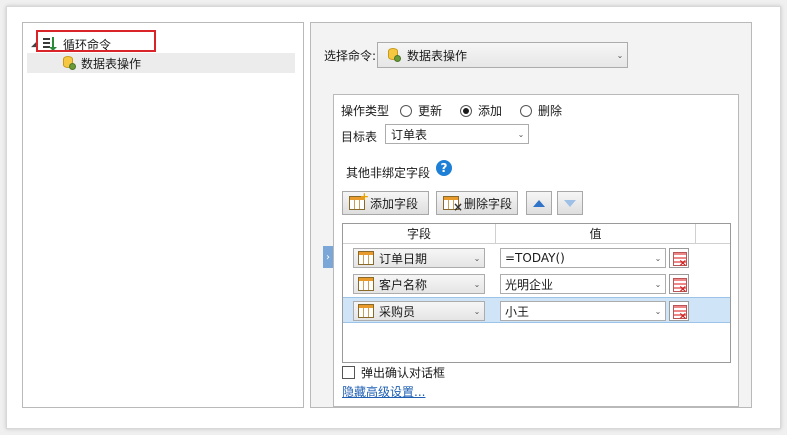 The width and height of the screenshot is (787, 435). Describe the element at coordinates (488, 203) in the screenshot. I see `delete-field-label: 删除字段` at that location.